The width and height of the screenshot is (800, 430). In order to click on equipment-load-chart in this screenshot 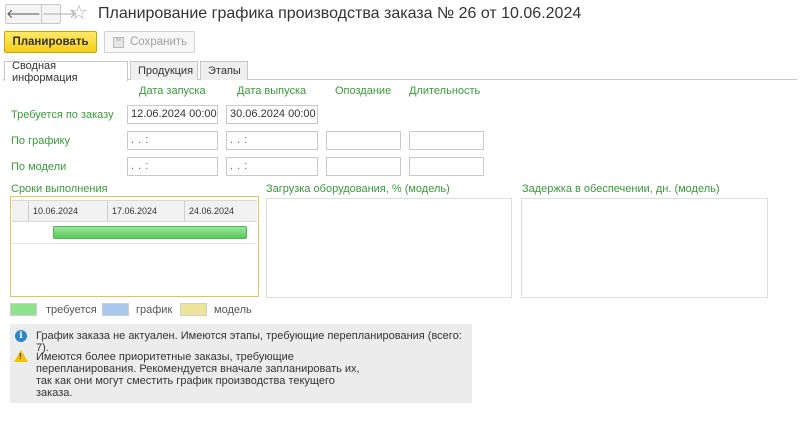, I will do `click(389, 248)`.